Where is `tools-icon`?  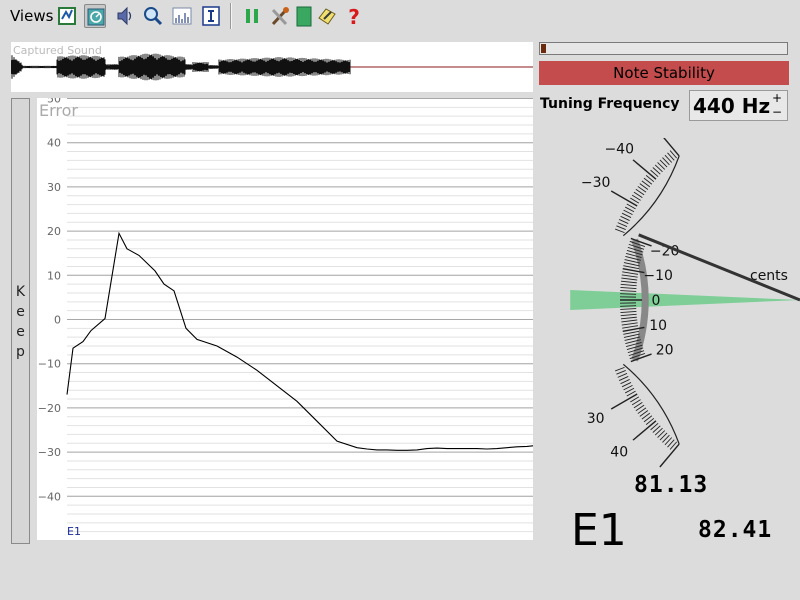 tools-icon is located at coordinates (280, 16).